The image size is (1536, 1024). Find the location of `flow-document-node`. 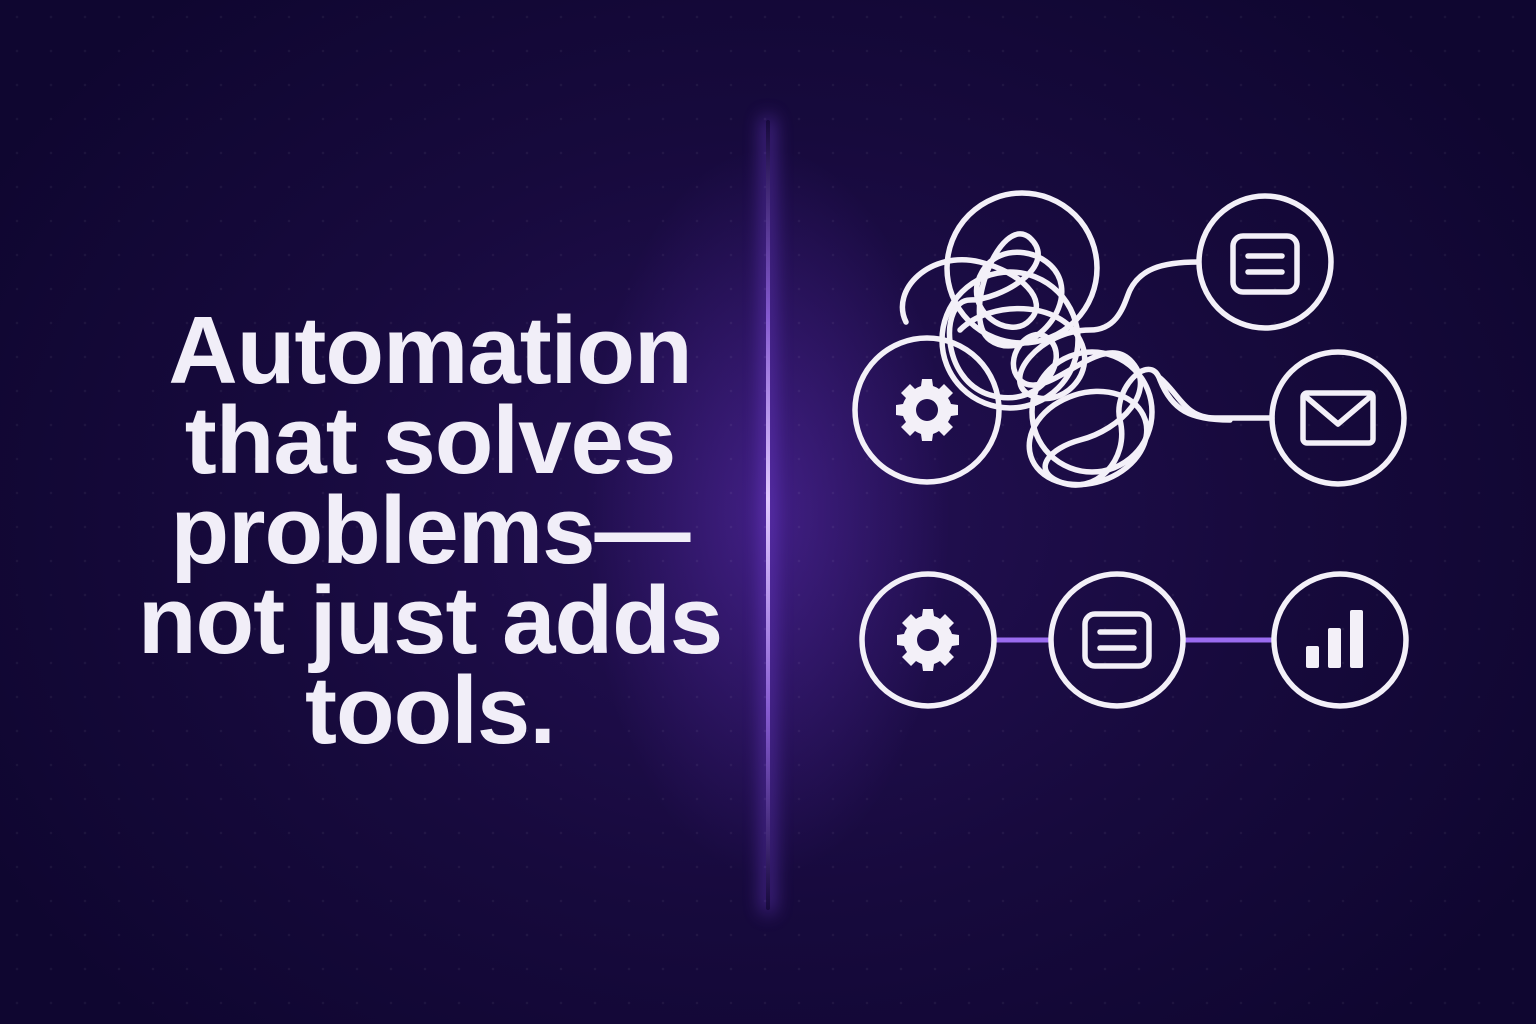

flow-document-node is located at coordinates (1117, 640).